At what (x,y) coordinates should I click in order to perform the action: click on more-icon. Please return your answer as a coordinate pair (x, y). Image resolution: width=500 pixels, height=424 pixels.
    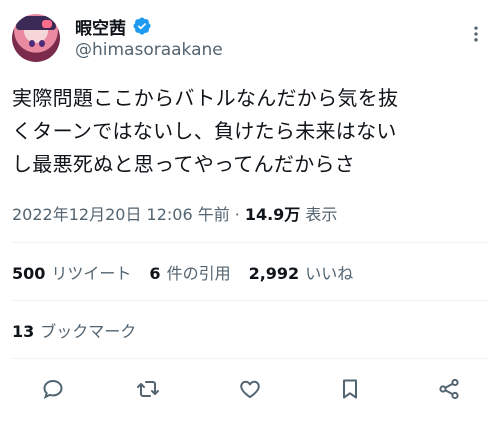
    Looking at the image, I should click on (476, 34).